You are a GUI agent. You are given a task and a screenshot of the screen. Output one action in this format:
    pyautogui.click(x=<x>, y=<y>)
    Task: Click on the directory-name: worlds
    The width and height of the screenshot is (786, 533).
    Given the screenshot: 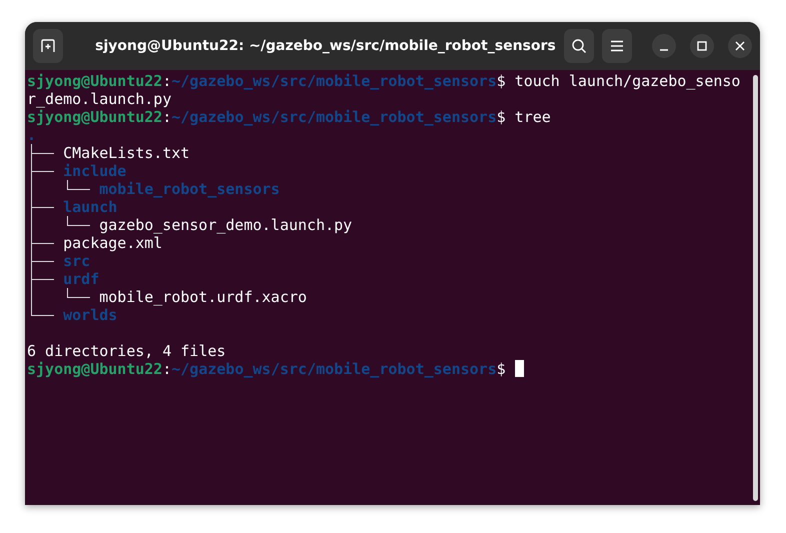 What is the action you would take?
    pyautogui.click(x=90, y=315)
    